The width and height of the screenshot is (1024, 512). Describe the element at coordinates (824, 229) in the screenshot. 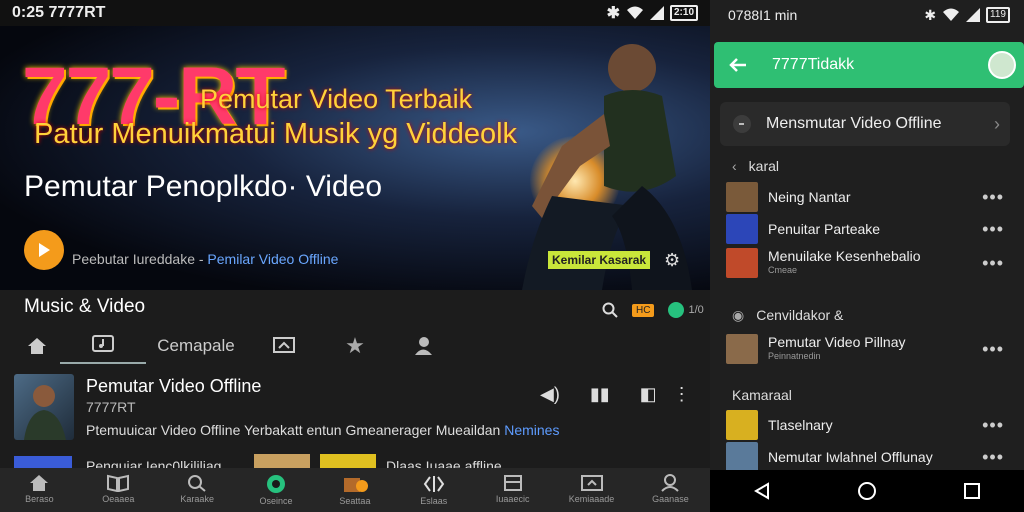

I see `item-title: Penuitar Parteake` at that location.